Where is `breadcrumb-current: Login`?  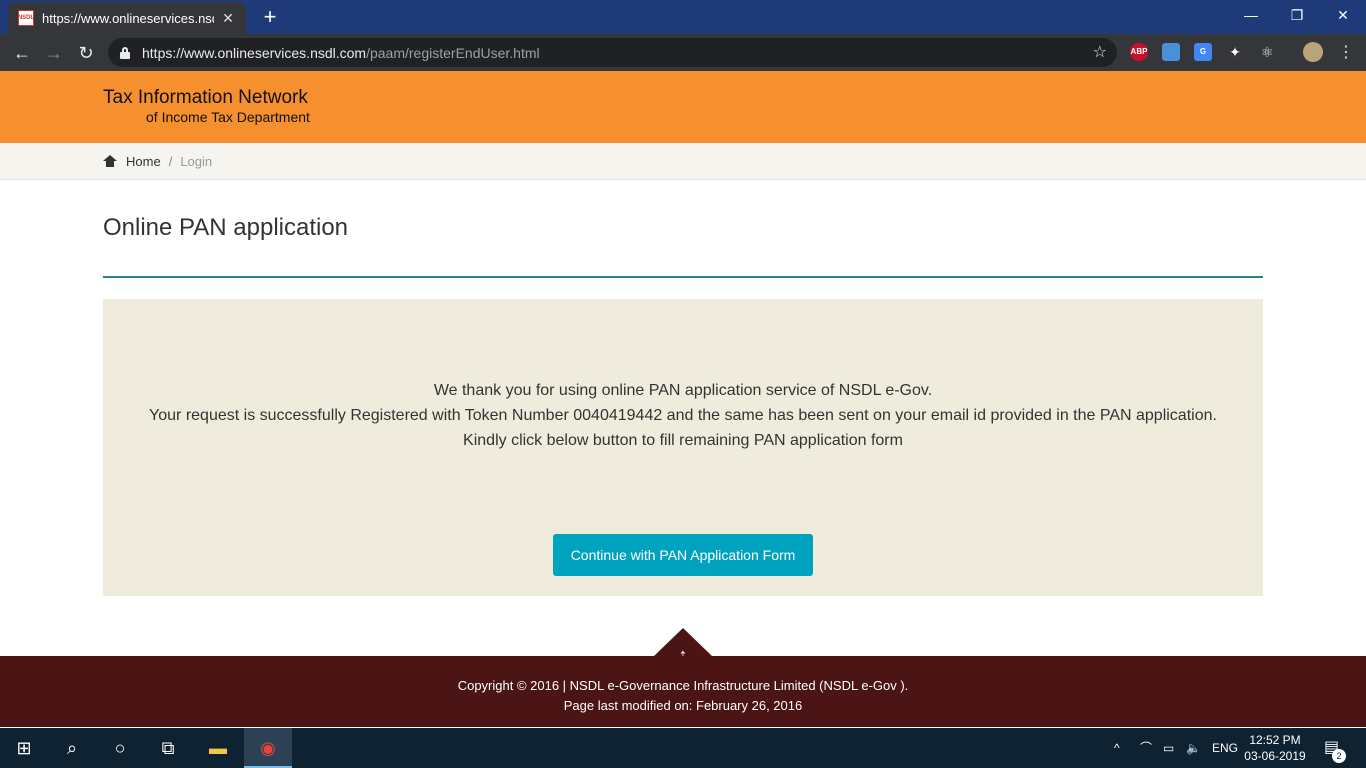 breadcrumb-current: Login is located at coordinates (196, 161).